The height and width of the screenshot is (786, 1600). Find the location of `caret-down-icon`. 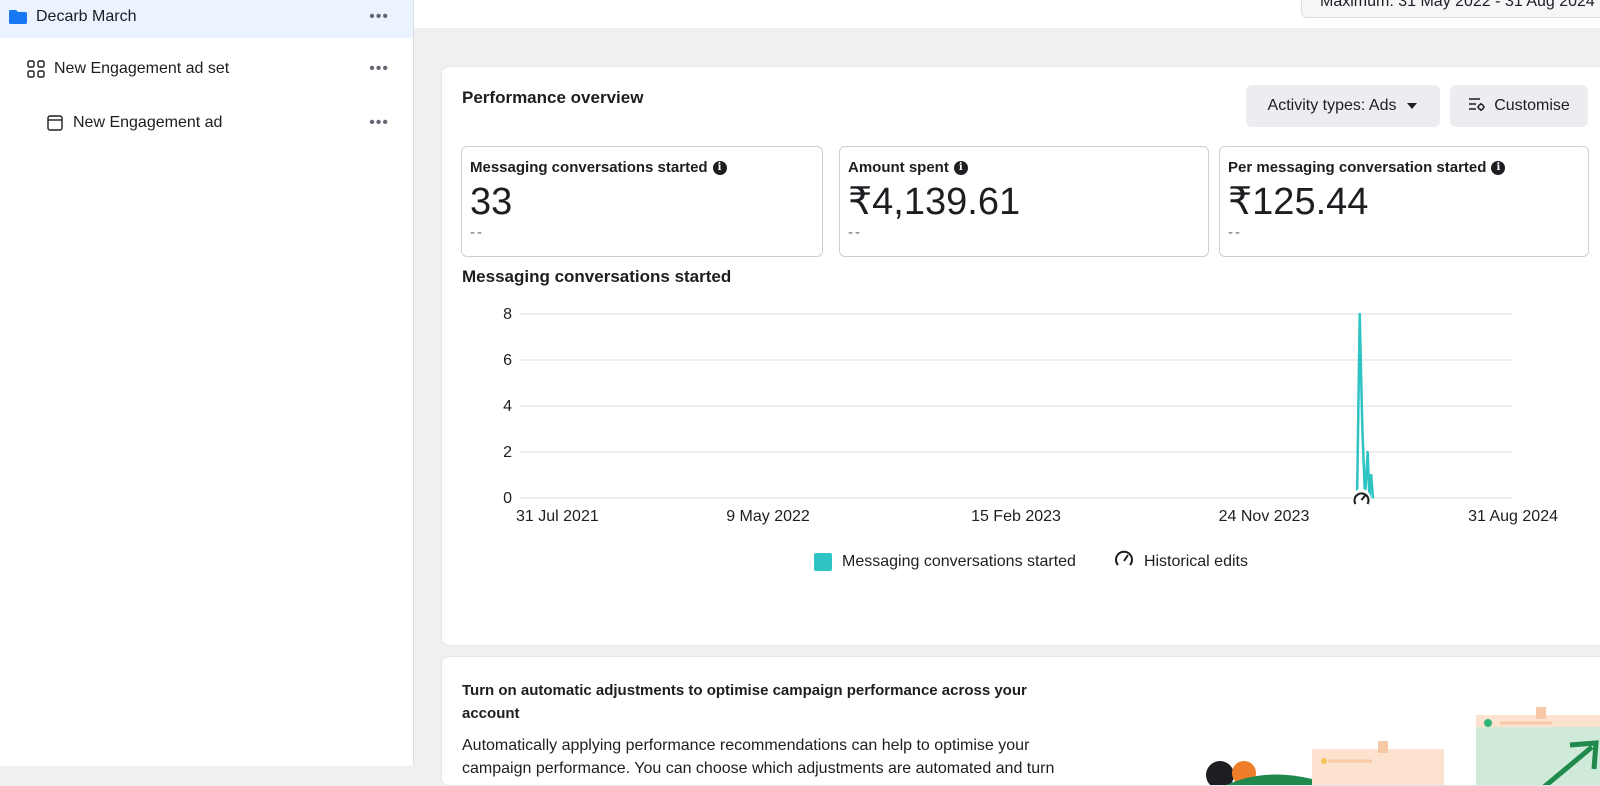

caret-down-icon is located at coordinates (1412, 106).